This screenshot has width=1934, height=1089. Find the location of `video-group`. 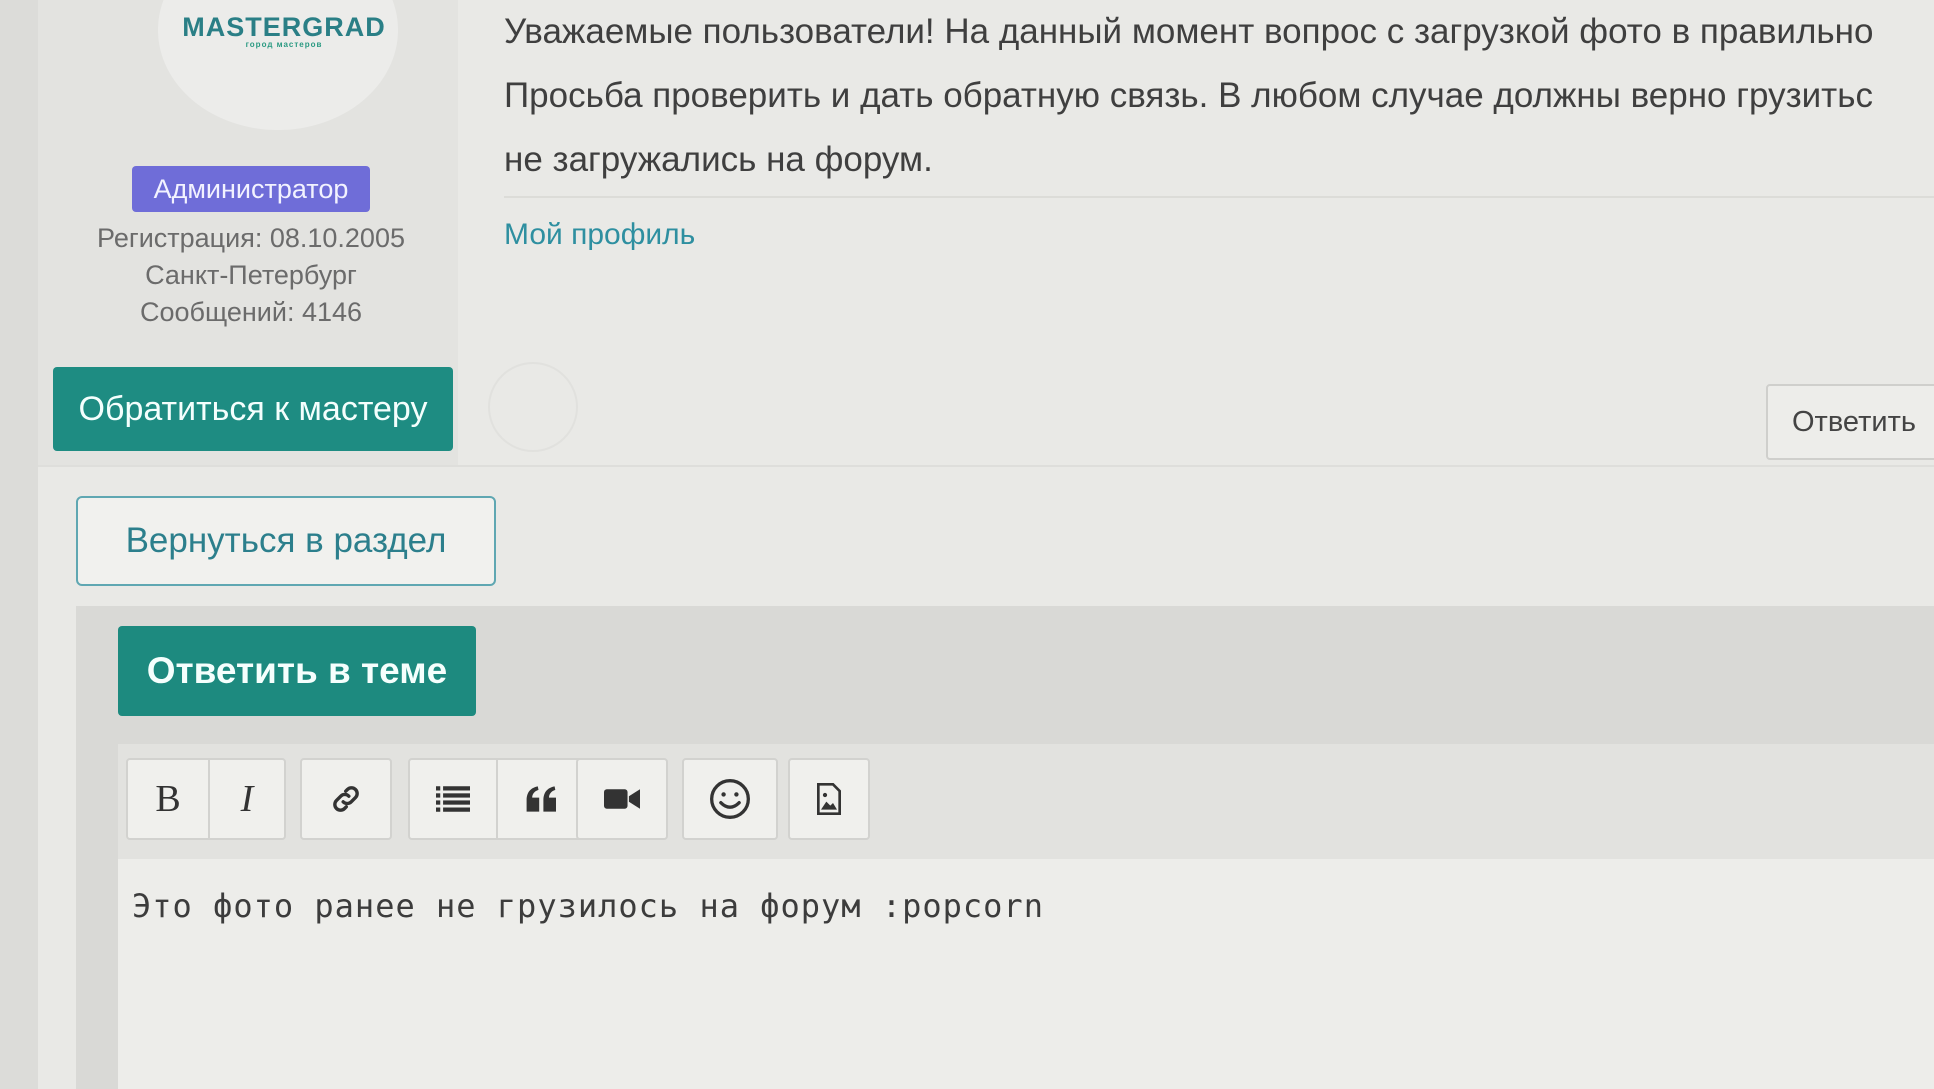

video-group is located at coordinates (622, 799).